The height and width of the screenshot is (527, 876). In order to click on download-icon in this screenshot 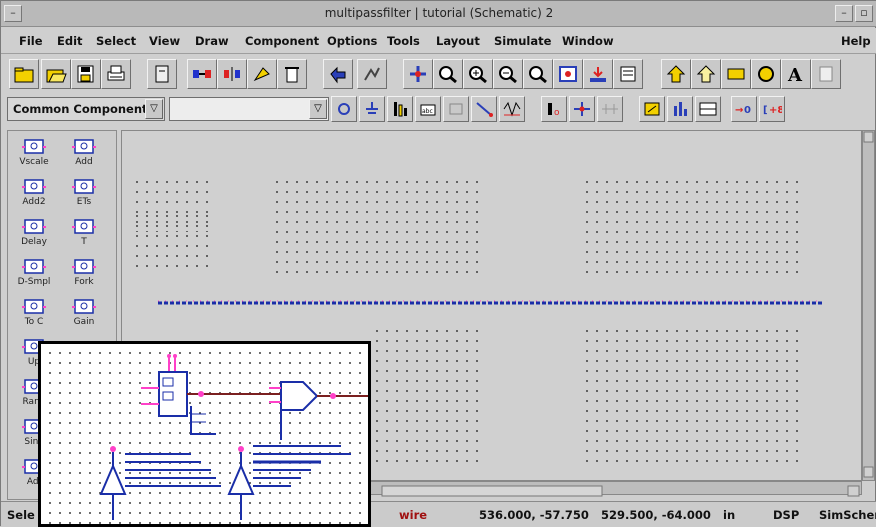, I will do `click(598, 74)`.